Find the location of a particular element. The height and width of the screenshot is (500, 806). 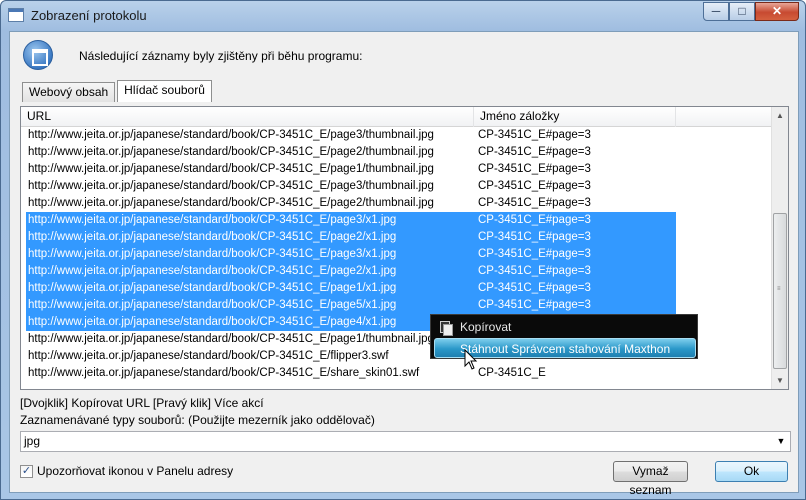

minimize-icon: ─ is located at coordinates (716, 11).